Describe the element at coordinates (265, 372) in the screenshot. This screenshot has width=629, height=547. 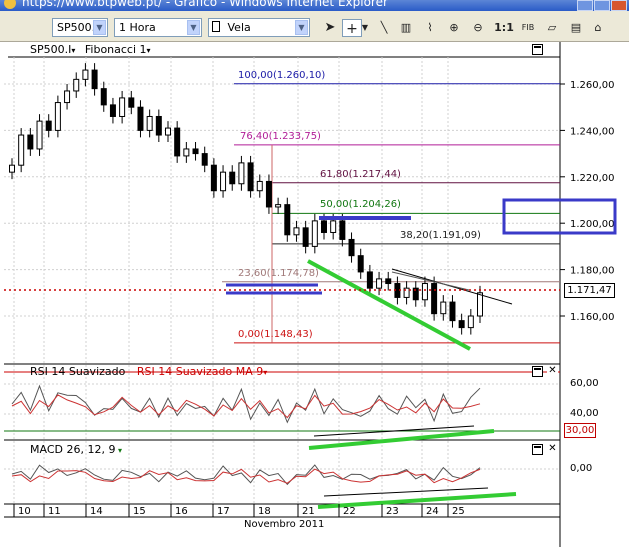
I see `rsi-ma-arrow: ▾` at that location.